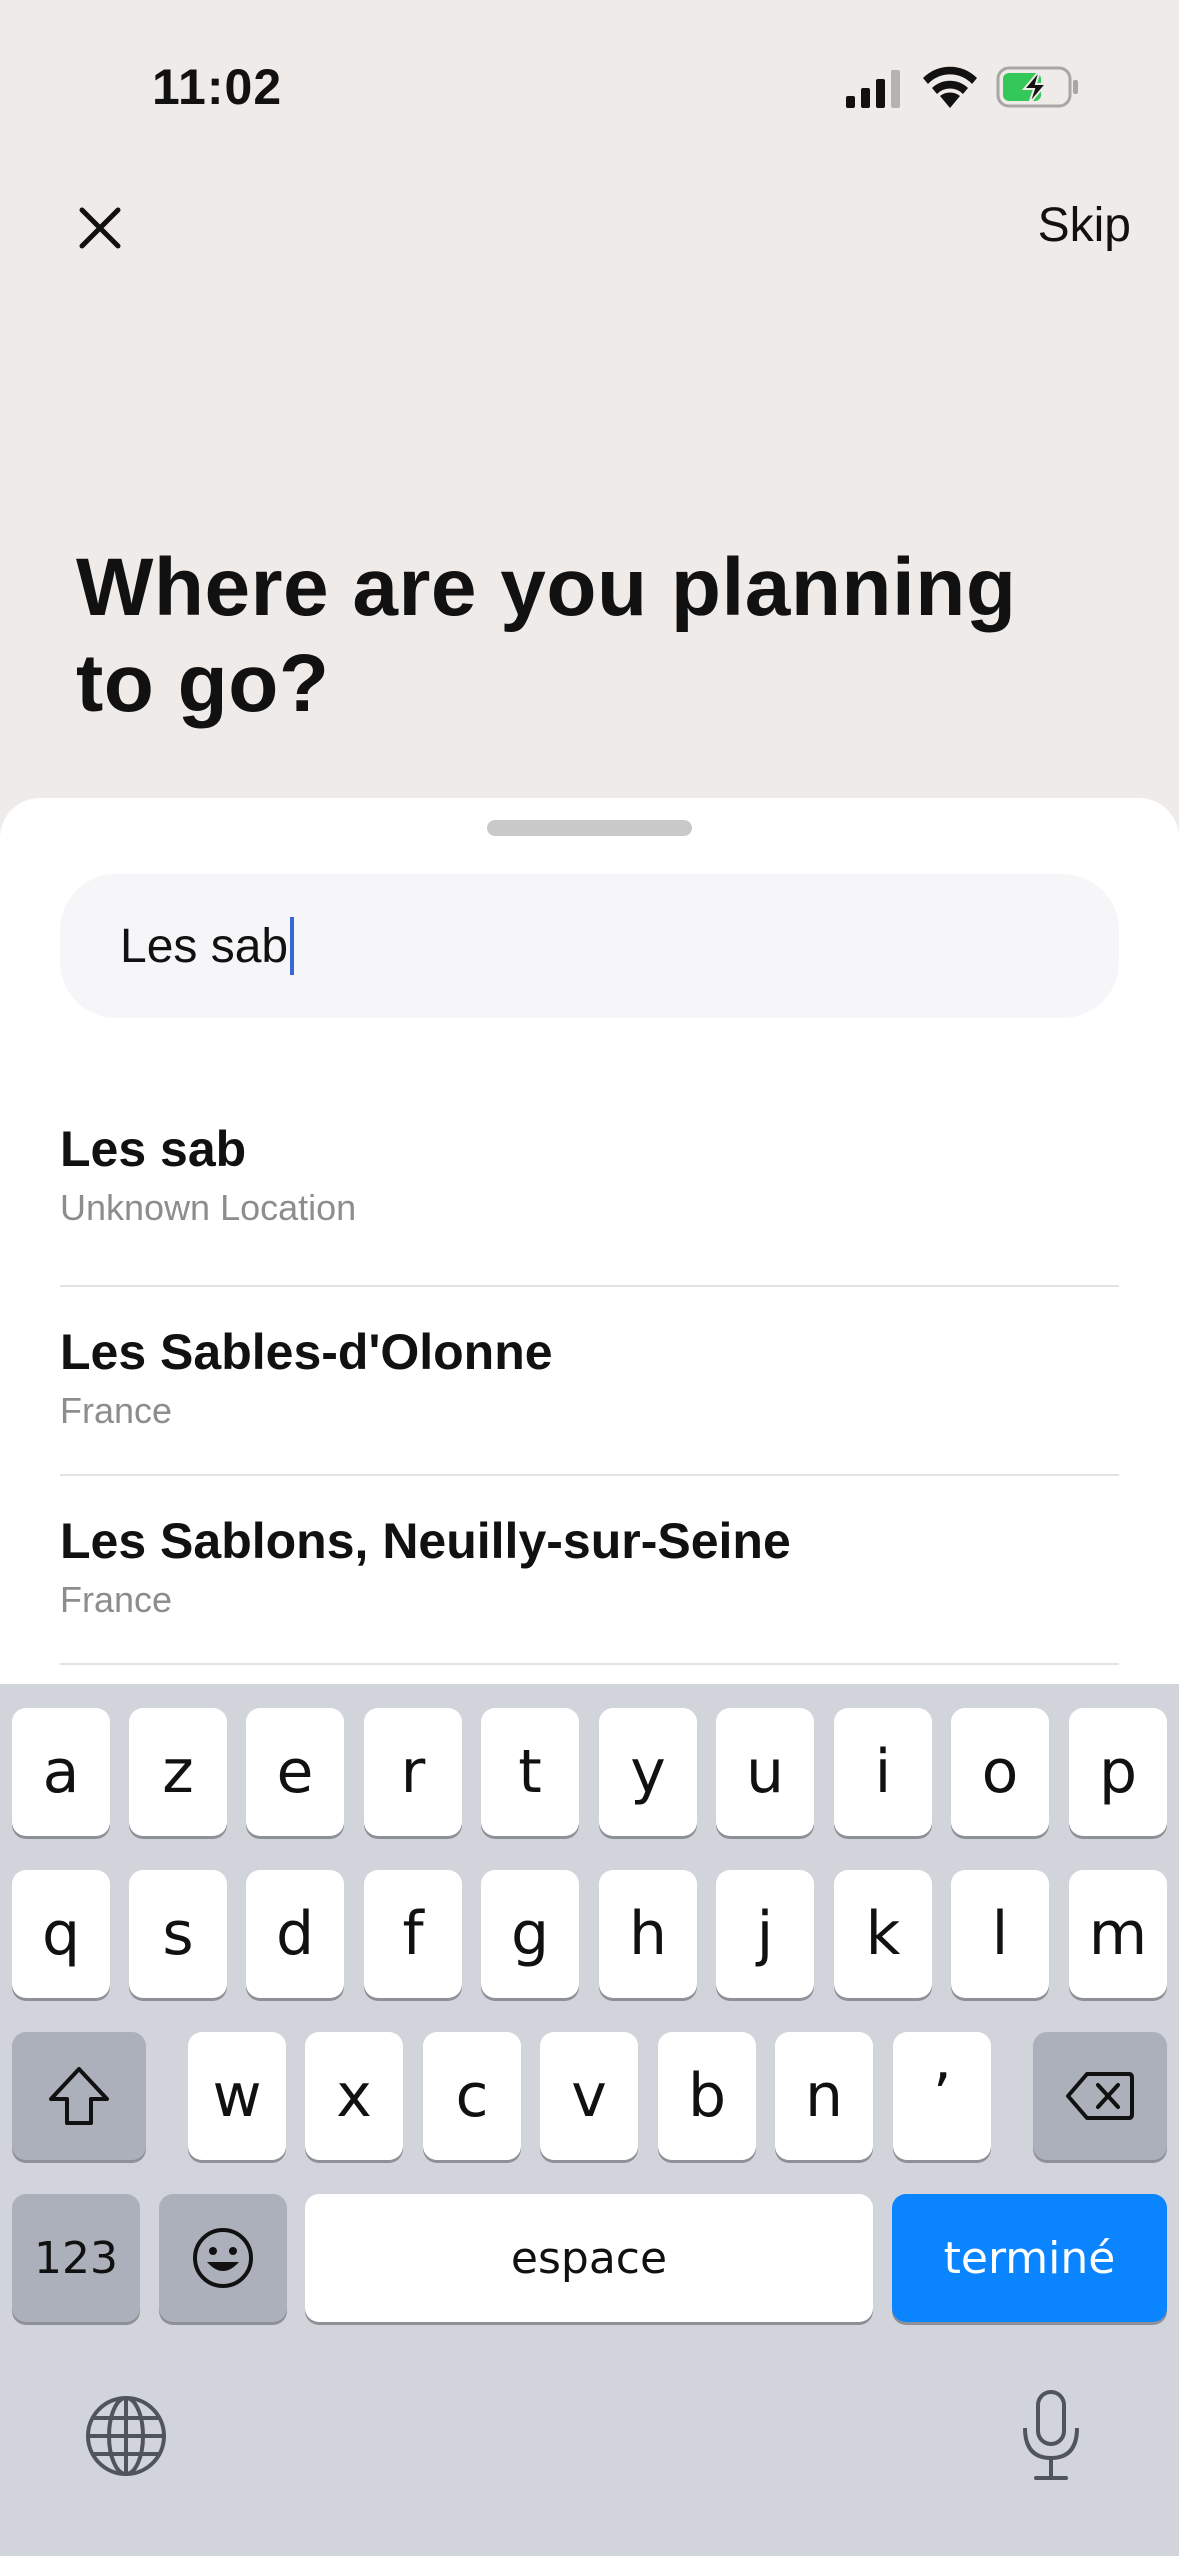 The height and width of the screenshot is (2556, 1179). I want to click on close-button, so click(100, 228).